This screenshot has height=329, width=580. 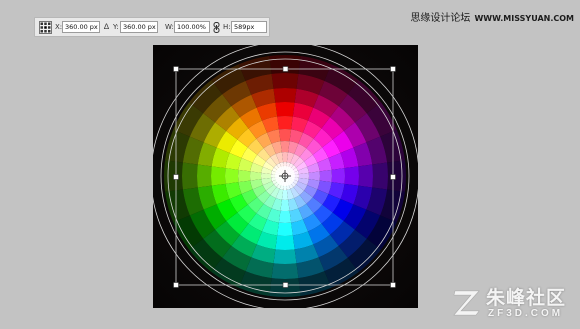 What do you see at coordinates (176, 285) in the screenshot?
I see `transform-handle-bottom-left` at bounding box center [176, 285].